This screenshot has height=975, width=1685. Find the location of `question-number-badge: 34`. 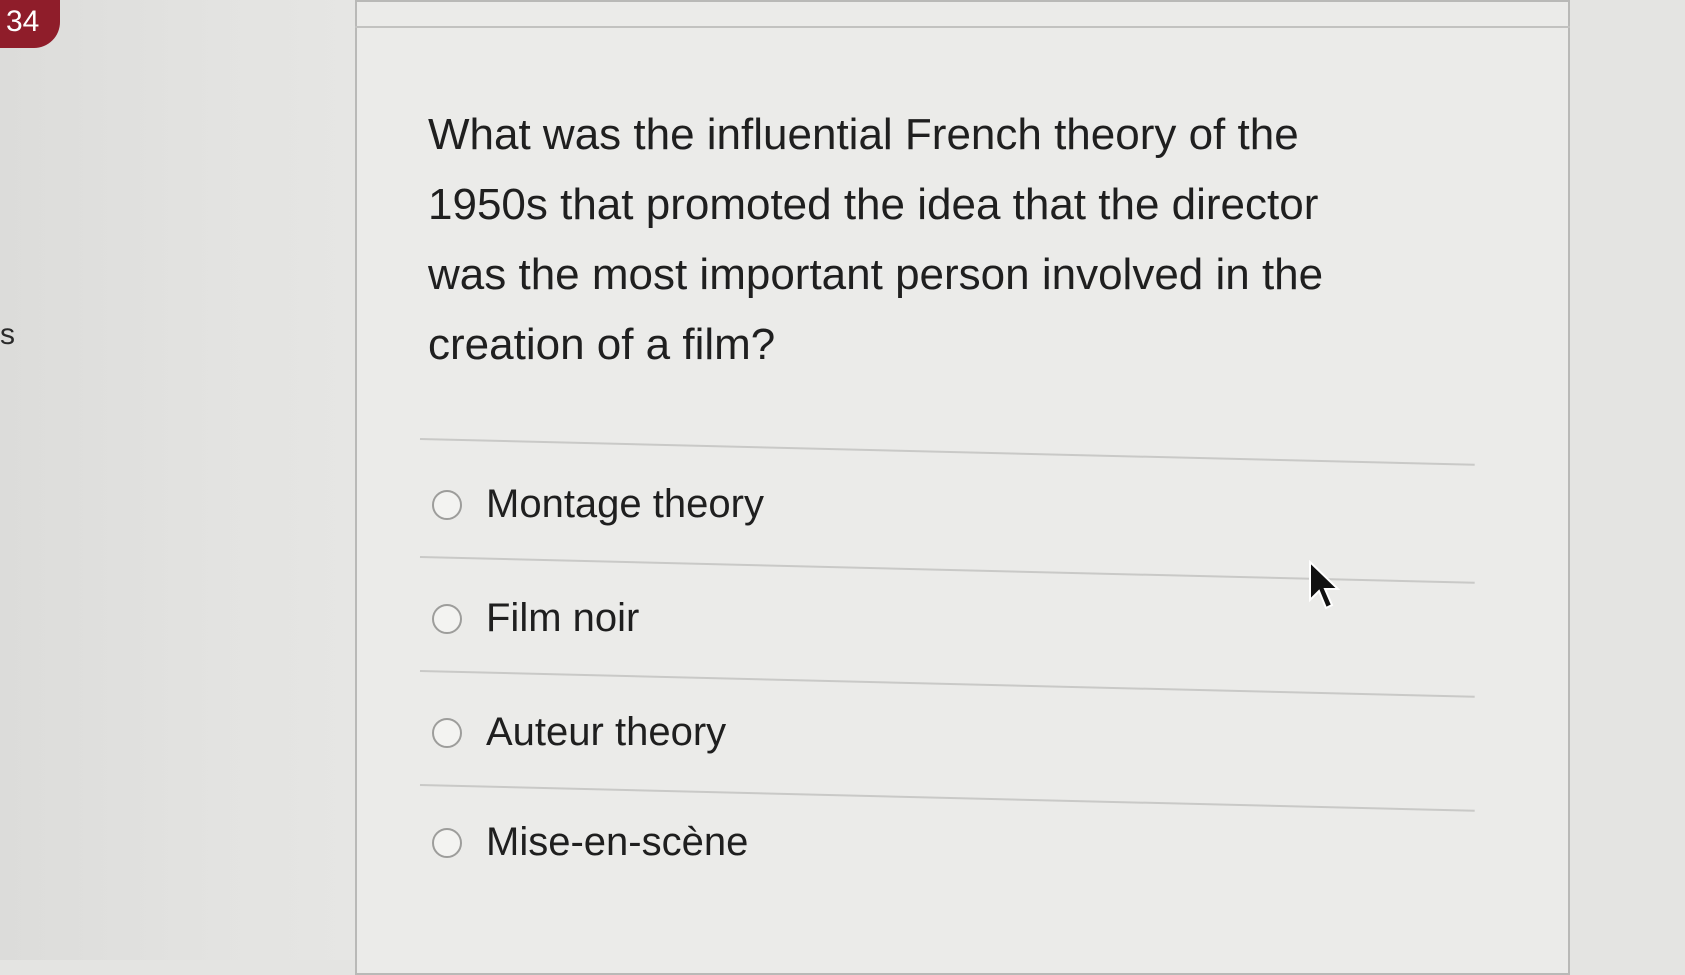

question-number-badge: 34 is located at coordinates (30, 24).